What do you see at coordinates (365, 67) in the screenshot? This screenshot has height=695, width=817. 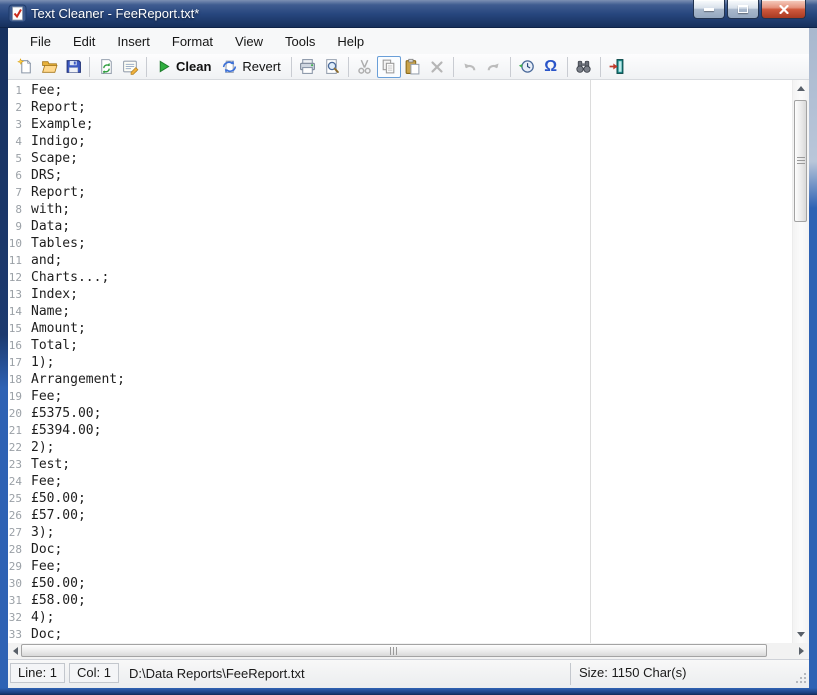 I see `cut-button` at bounding box center [365, 67].